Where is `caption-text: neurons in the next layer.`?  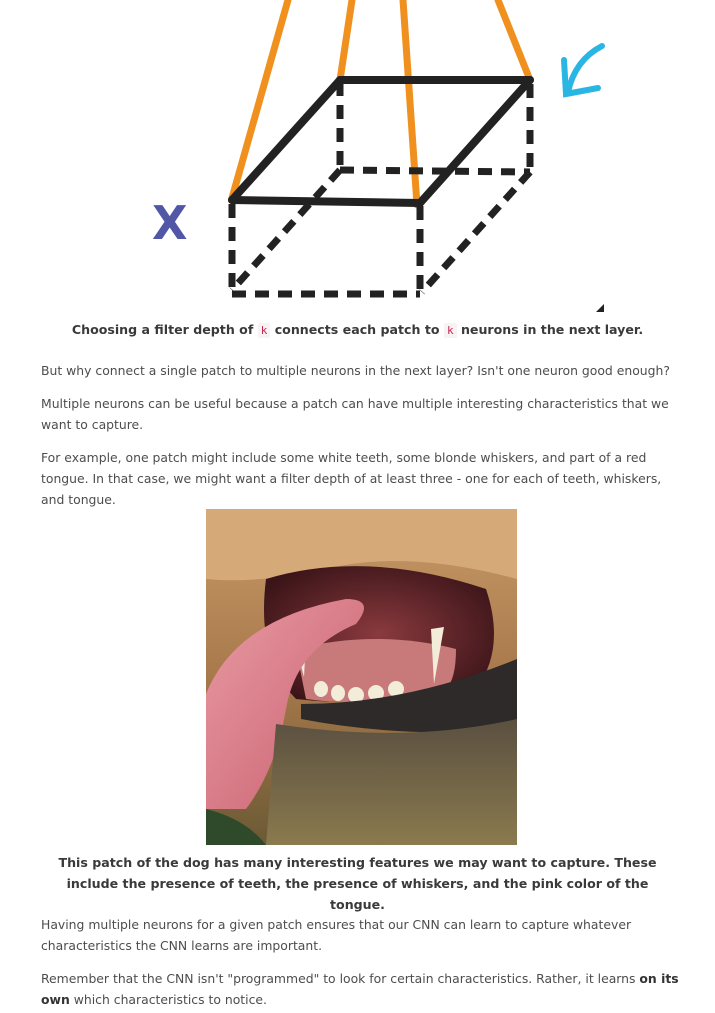 caption-text: neurons in the next layer. is located at coordinates (550, 329).